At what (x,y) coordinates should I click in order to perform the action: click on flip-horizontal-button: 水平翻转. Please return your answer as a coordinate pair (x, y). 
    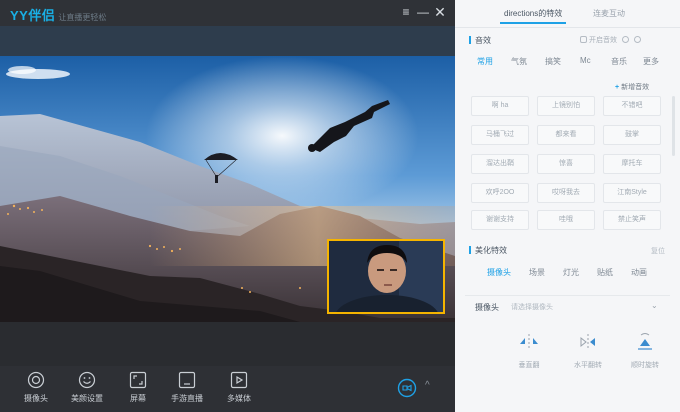
    Looking at the image, I should click on (588, 355).